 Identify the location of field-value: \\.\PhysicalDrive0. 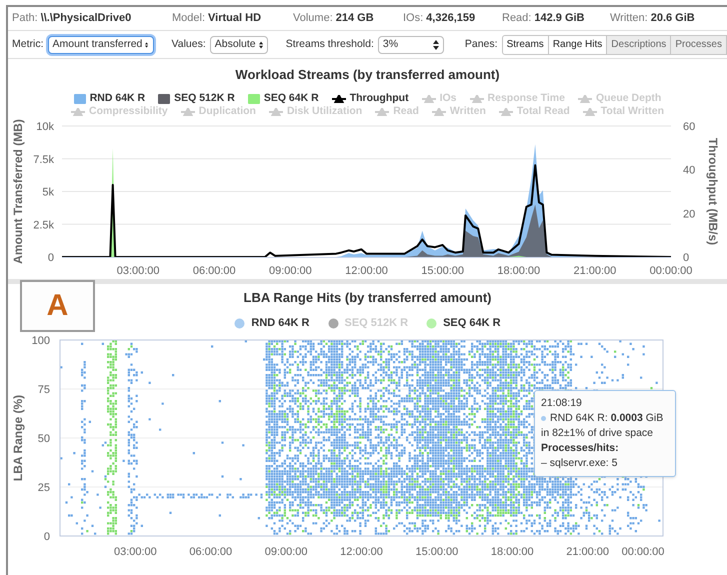
(86, 18).